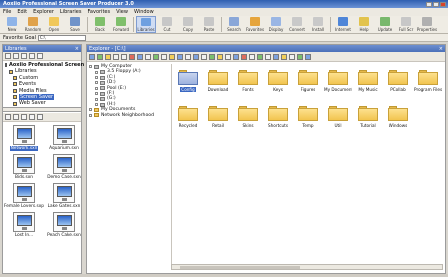  What do you see at coordinates (307, 267) in the screenshot?
I see `horizontal-scrollbar` at bounding box center [307, 267].